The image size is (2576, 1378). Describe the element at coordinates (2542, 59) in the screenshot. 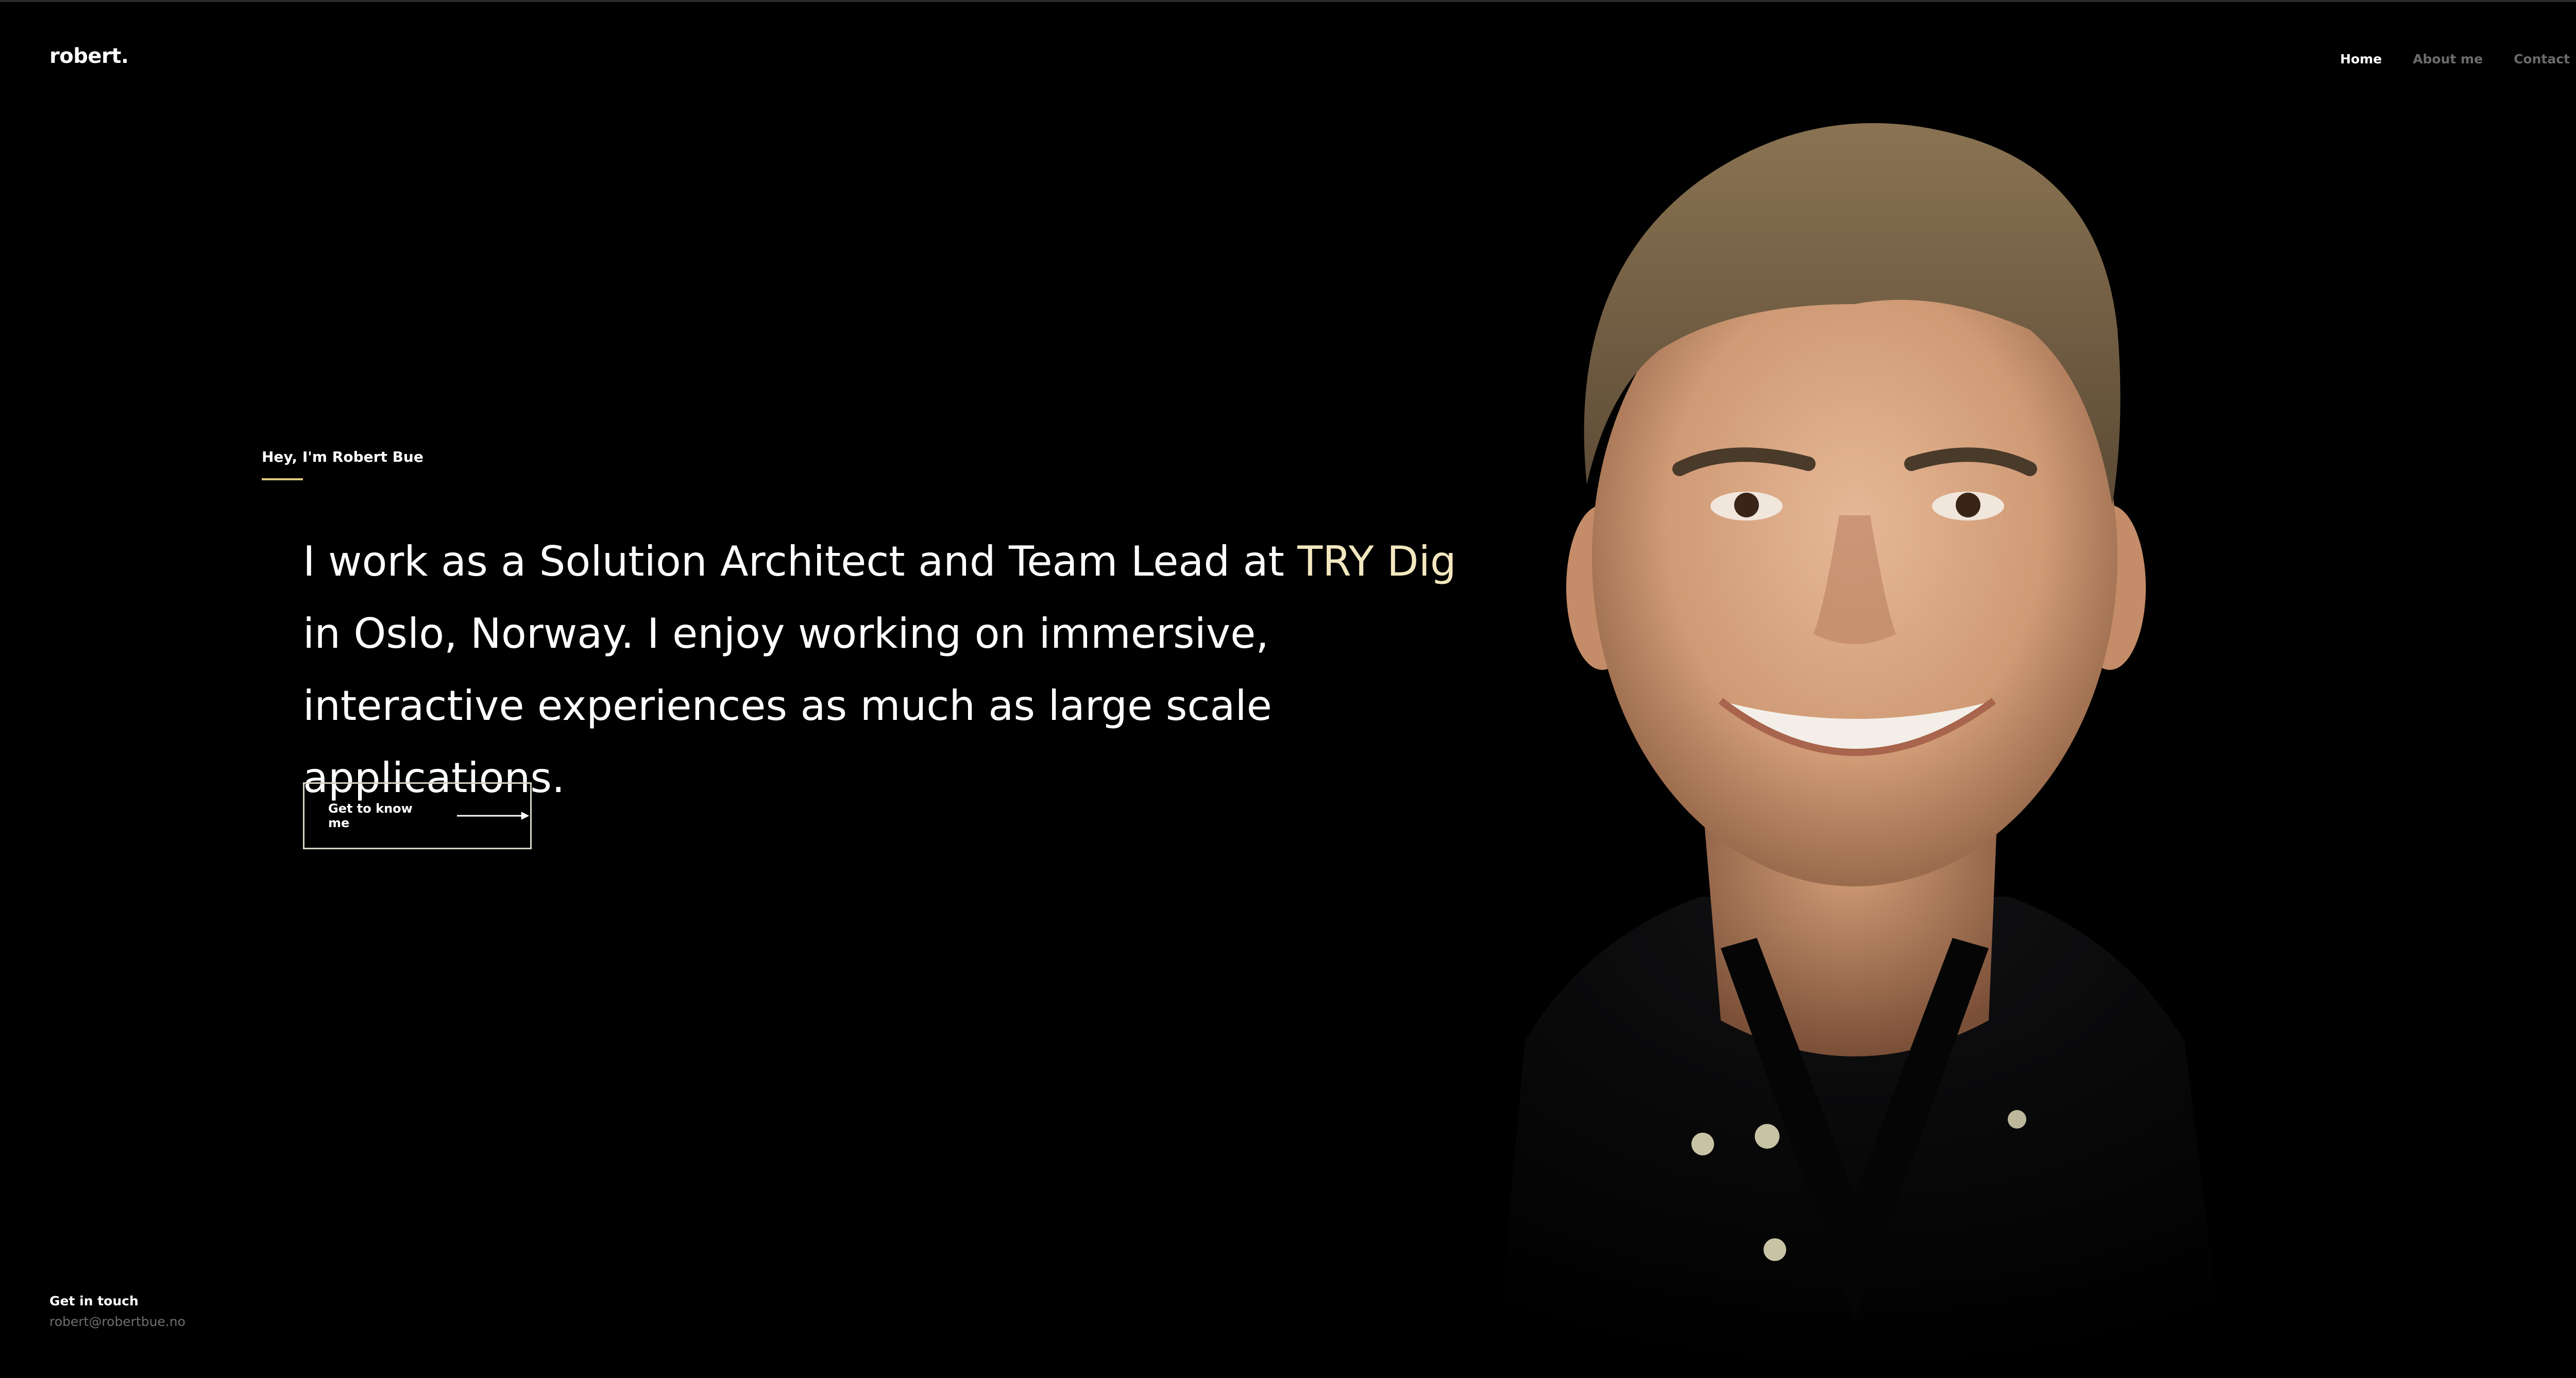

I see `nav-contact: Contact` at that location.